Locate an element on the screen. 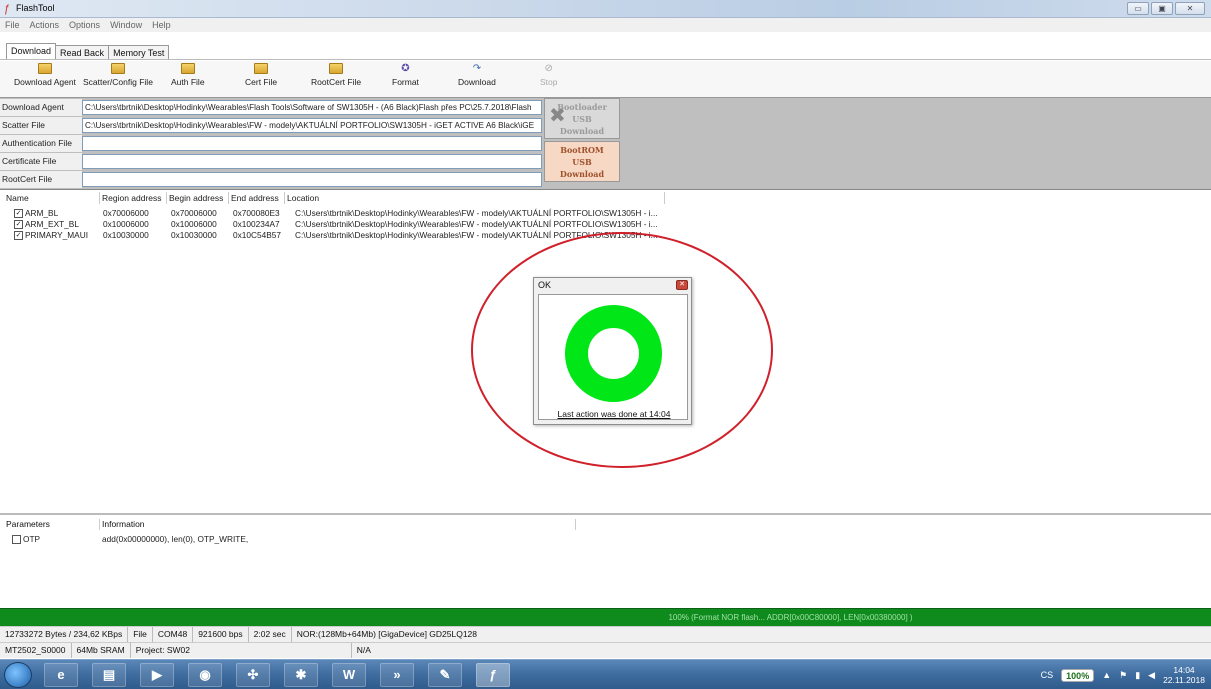 This screenshot has height=689, width=1211. bootrom-download-label: Download is located at coordinates (582, 174).